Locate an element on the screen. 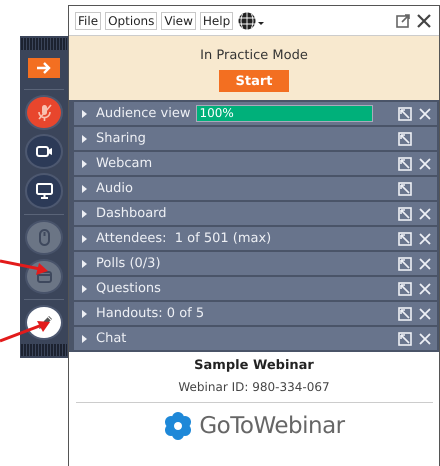 Image resolution: width=440 pixels, height=466 pixels. pane-header: Chat is located at coordinates (254, 338).